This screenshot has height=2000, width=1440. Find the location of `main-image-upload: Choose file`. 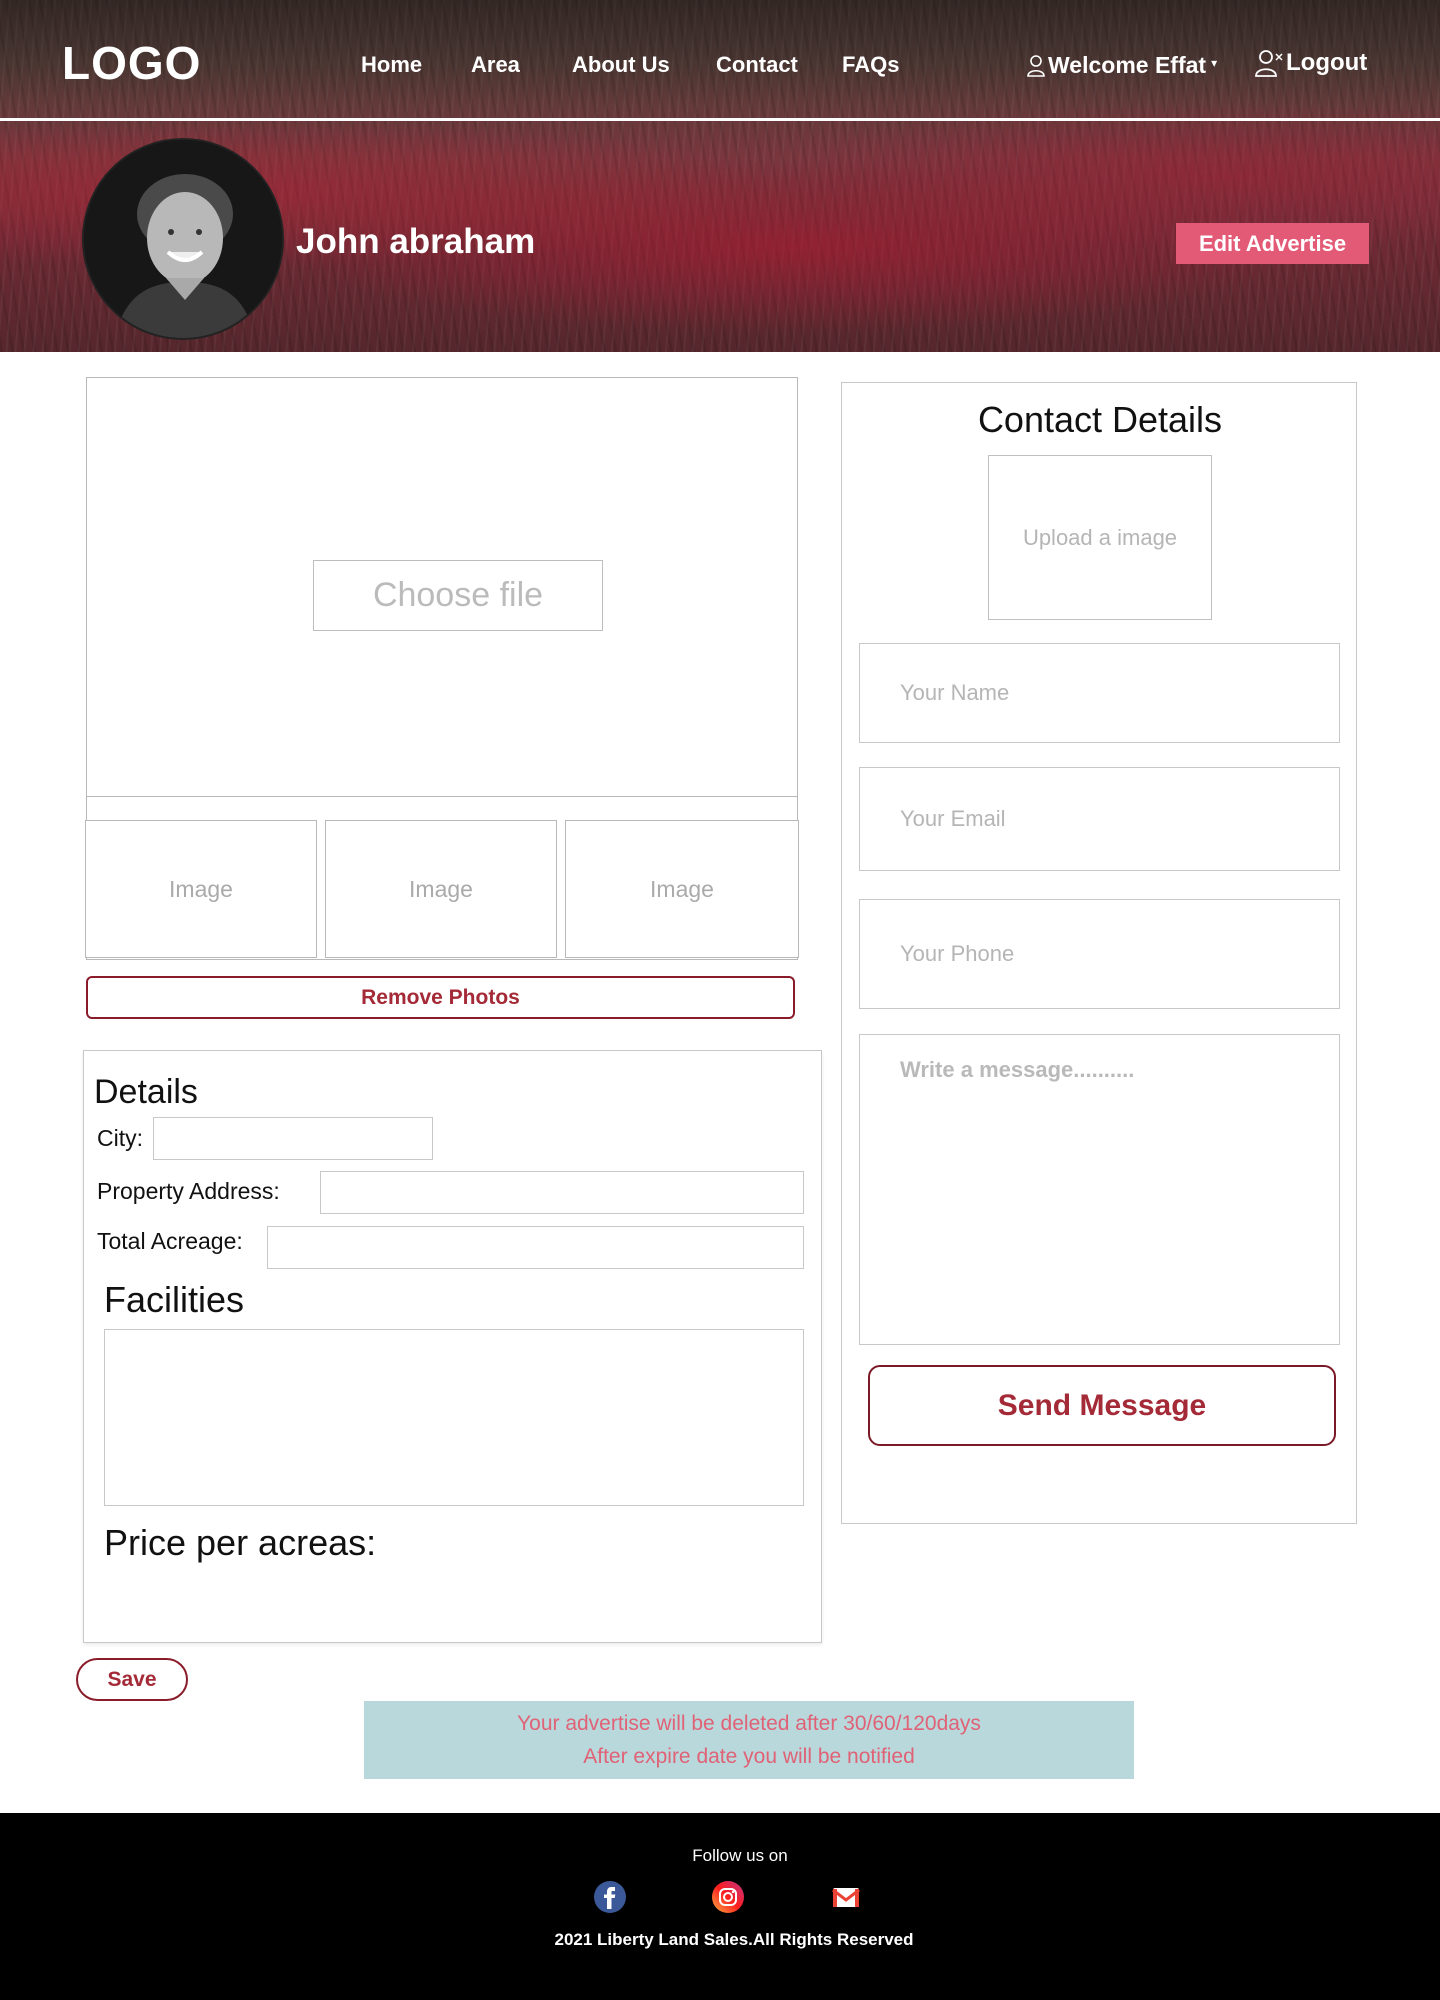

main-image-upload: Choose file is located at coordinates (442, 587).